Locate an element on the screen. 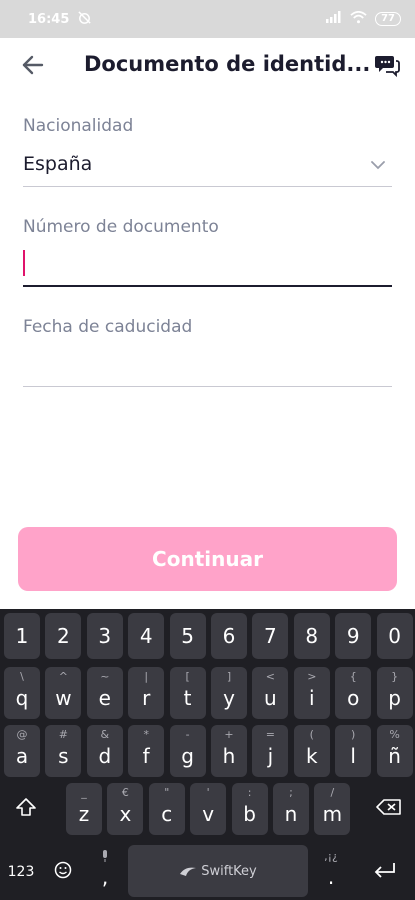 This screenshot has height=900, width=415. comma-key: , is located at coordinates (105, 872).